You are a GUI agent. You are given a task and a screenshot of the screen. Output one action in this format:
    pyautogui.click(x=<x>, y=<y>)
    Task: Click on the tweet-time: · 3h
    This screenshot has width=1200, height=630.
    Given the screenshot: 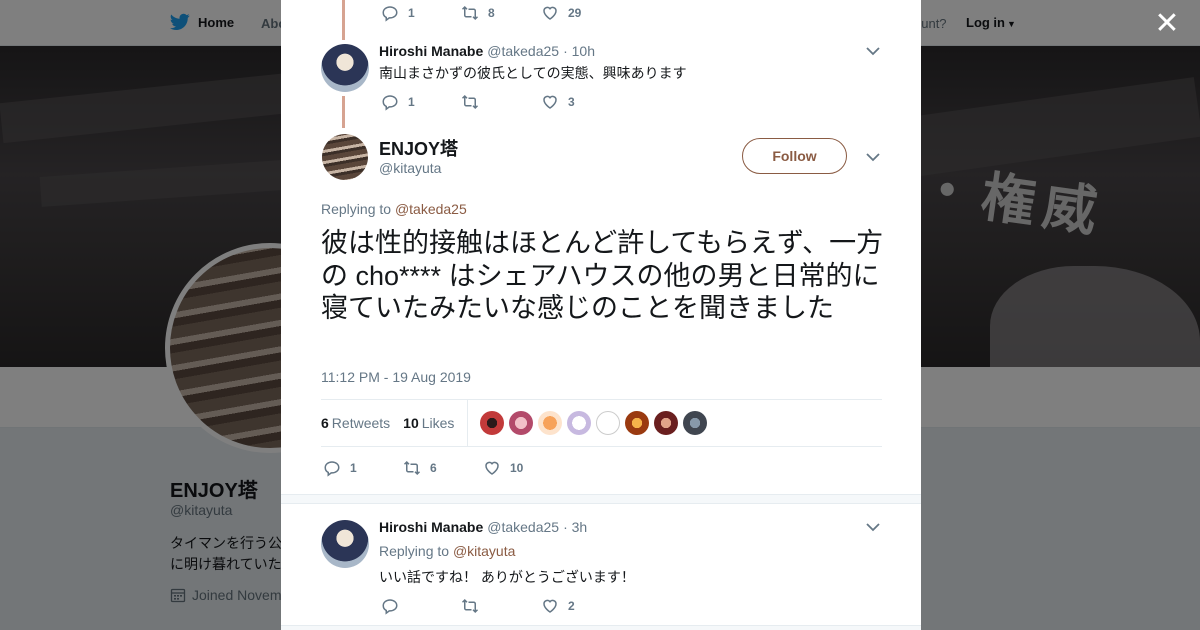 What is the action you would take?
    pyautogui.click(x=575, y=527)
    